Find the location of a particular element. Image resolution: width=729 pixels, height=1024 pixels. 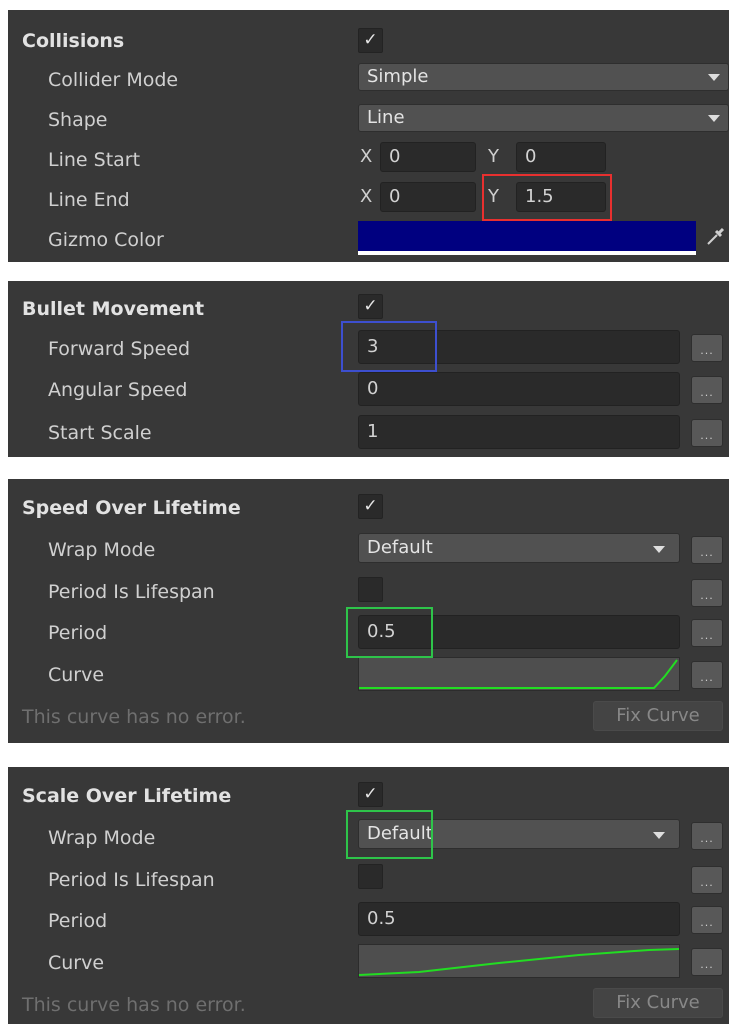

angular-speed-input: 0 is located at coordinates (519, 389).